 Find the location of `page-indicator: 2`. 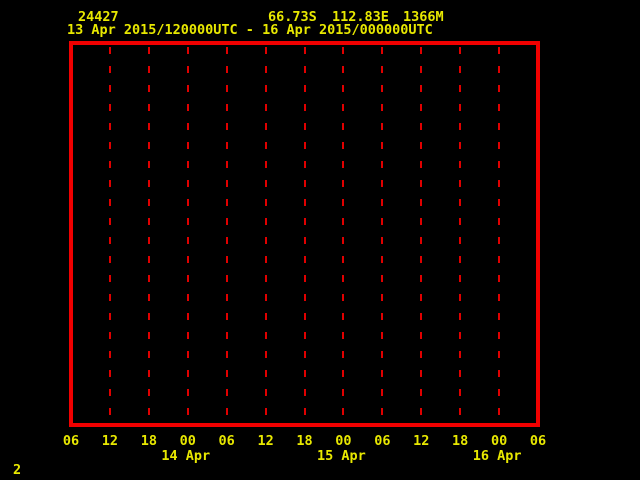

page-indicator: 2 is located at coordinates (17, 470).